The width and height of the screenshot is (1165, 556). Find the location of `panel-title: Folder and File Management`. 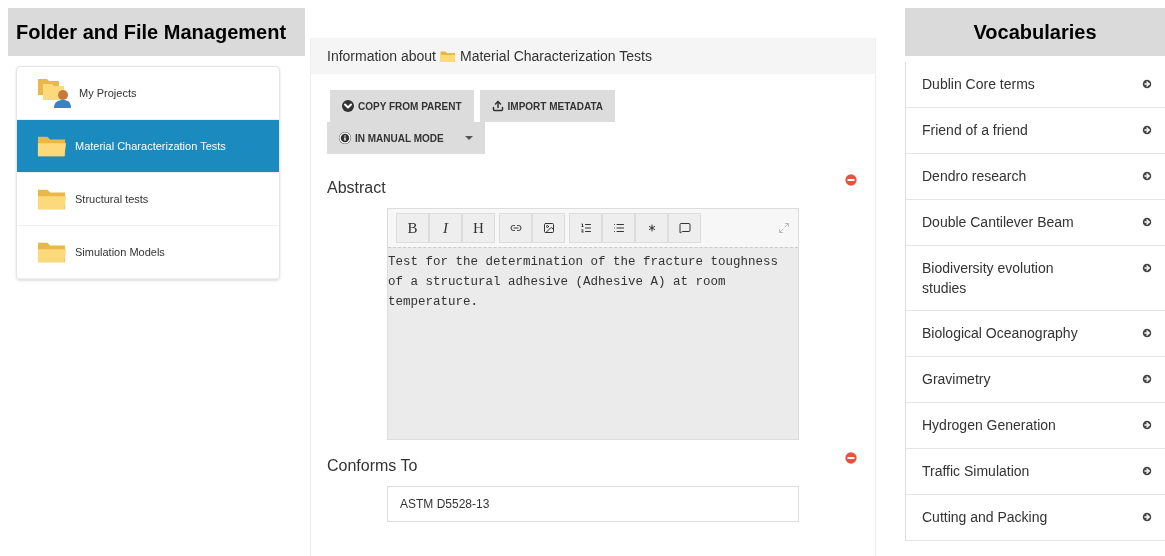

panel-title: Folder and File Management is located at coordinates (156, 32).